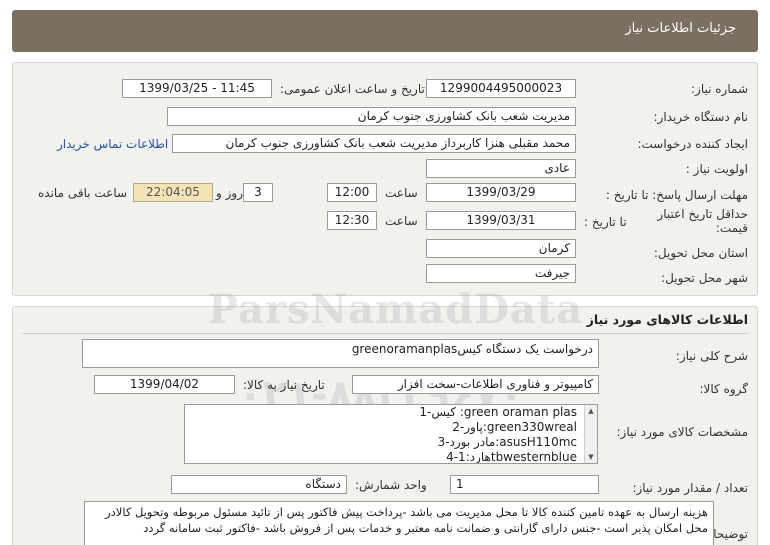  Describe the element at coordinates (401, 221) in the screenshot. I see `validity-time-label: ساعت` at that location.